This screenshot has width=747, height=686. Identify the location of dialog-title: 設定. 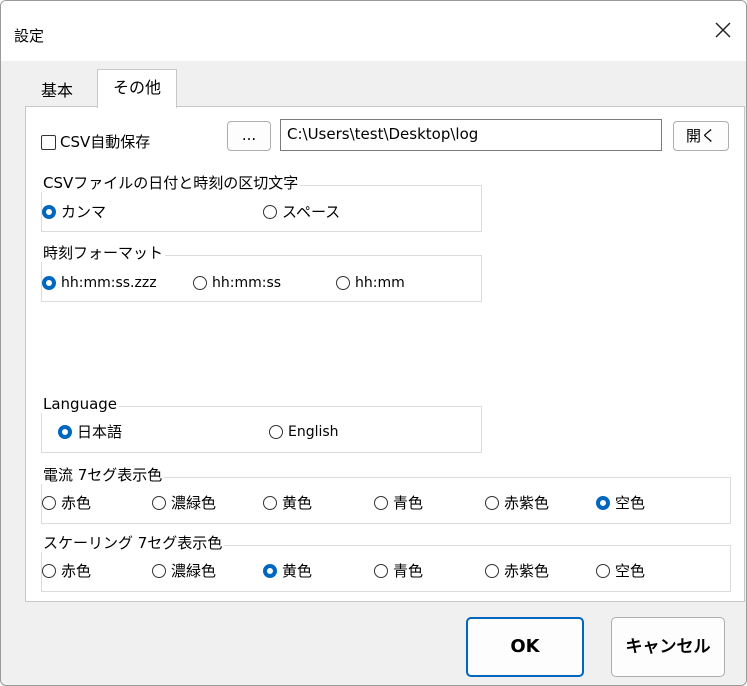
(29, 36).